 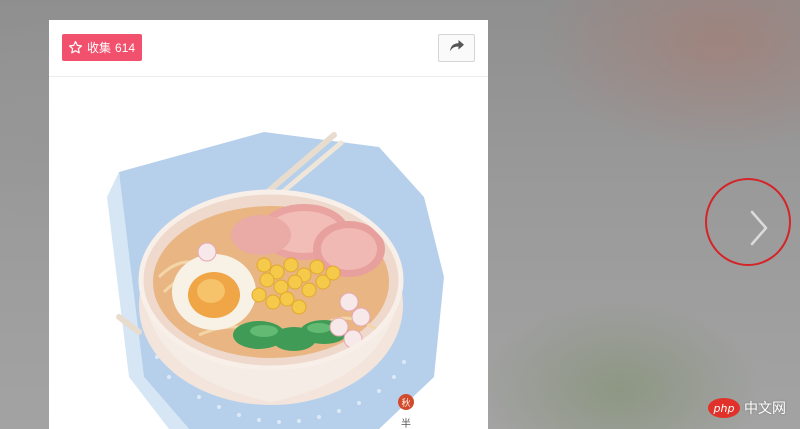 I want to click on site-watermark: php 中文网, so click(x=747, y=408).